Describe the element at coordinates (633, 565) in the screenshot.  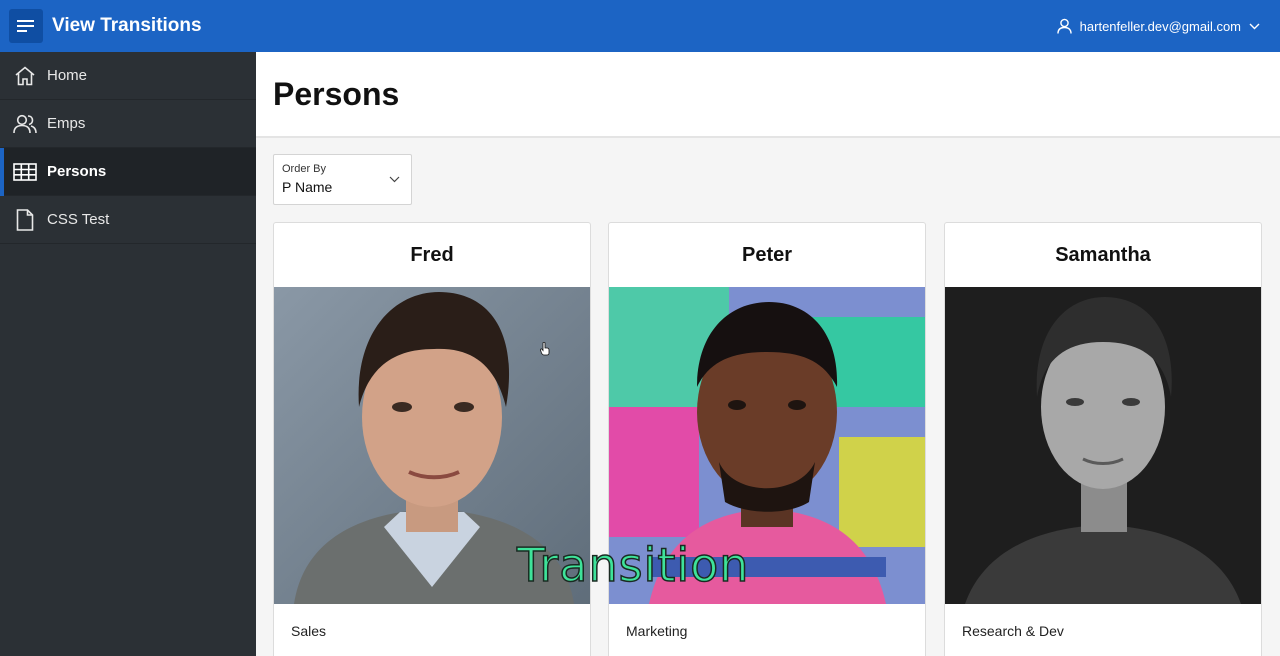
I see `transition-caption: Transition` at that location.